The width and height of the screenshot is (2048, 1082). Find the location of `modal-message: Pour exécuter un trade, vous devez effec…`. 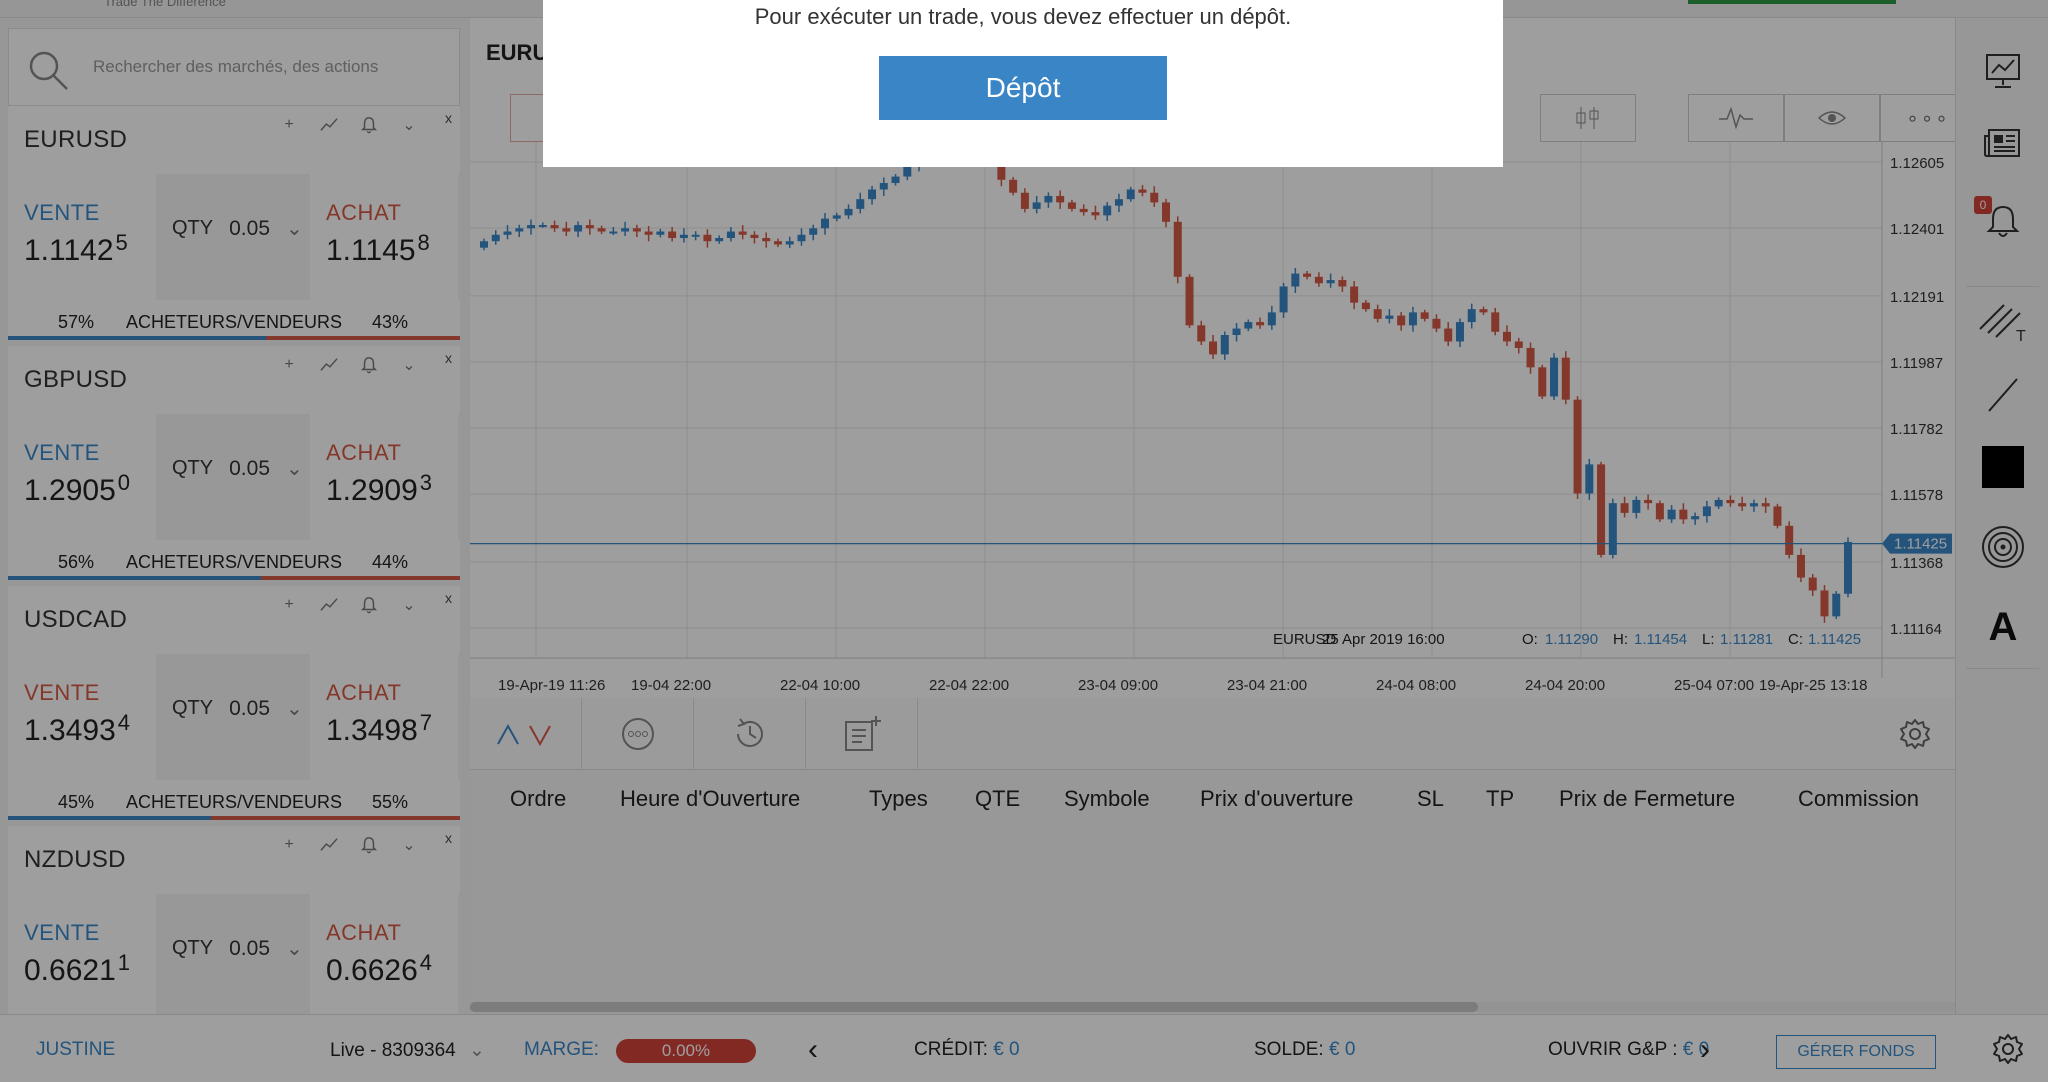

modal-message: Pour exécuter un trade, vous devez effec… is located at coordinates (1023, 16).